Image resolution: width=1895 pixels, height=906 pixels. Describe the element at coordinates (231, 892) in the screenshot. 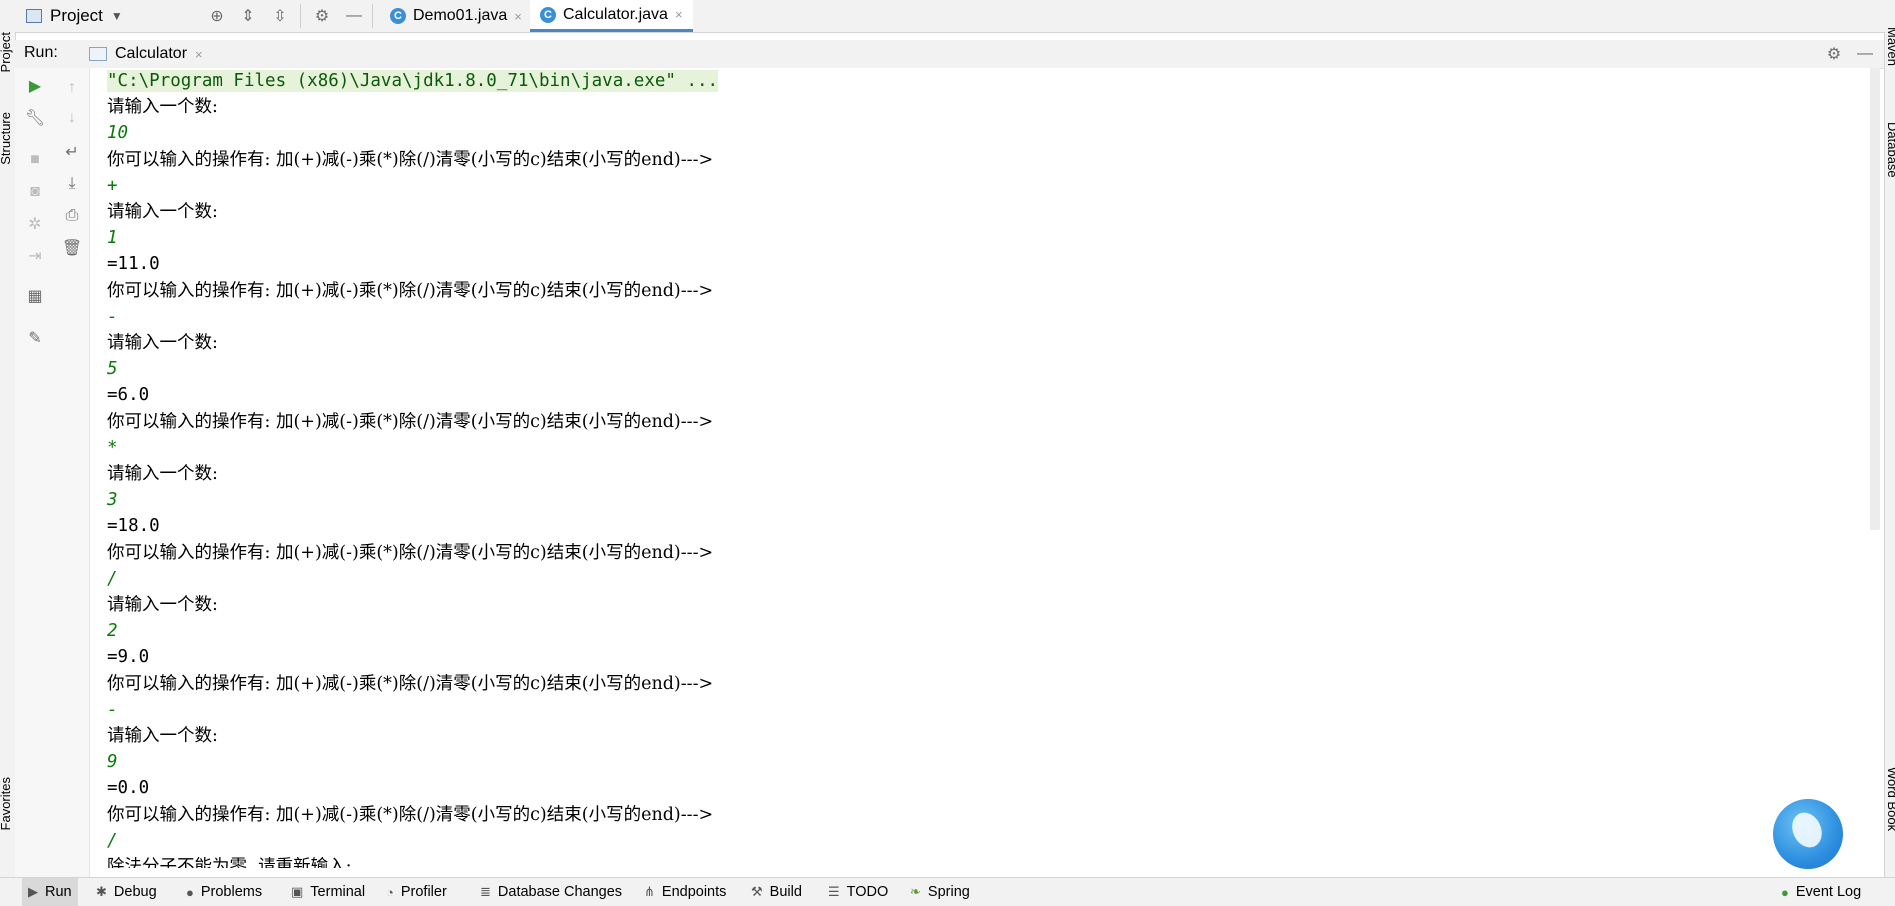

I see `bottom-tab-label: Problems` at that location.